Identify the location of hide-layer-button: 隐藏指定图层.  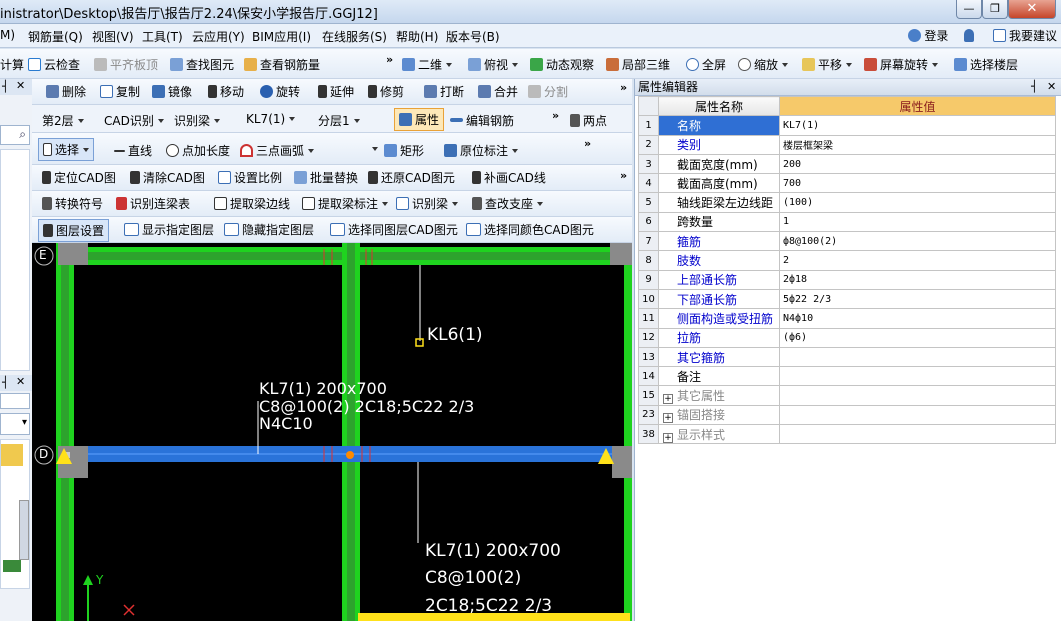
(269, 229).